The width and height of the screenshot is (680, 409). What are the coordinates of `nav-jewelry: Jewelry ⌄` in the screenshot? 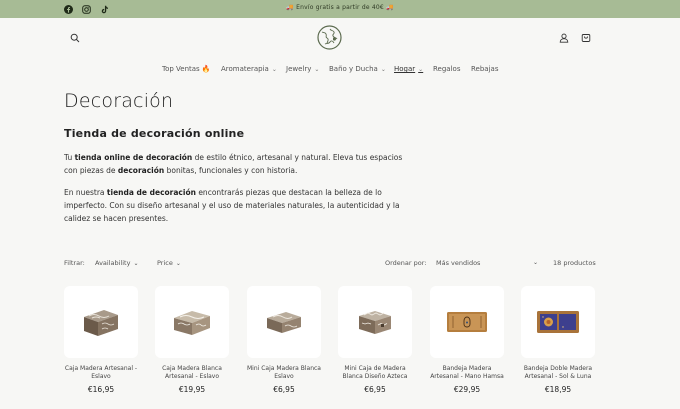 It's located at (302, 69).